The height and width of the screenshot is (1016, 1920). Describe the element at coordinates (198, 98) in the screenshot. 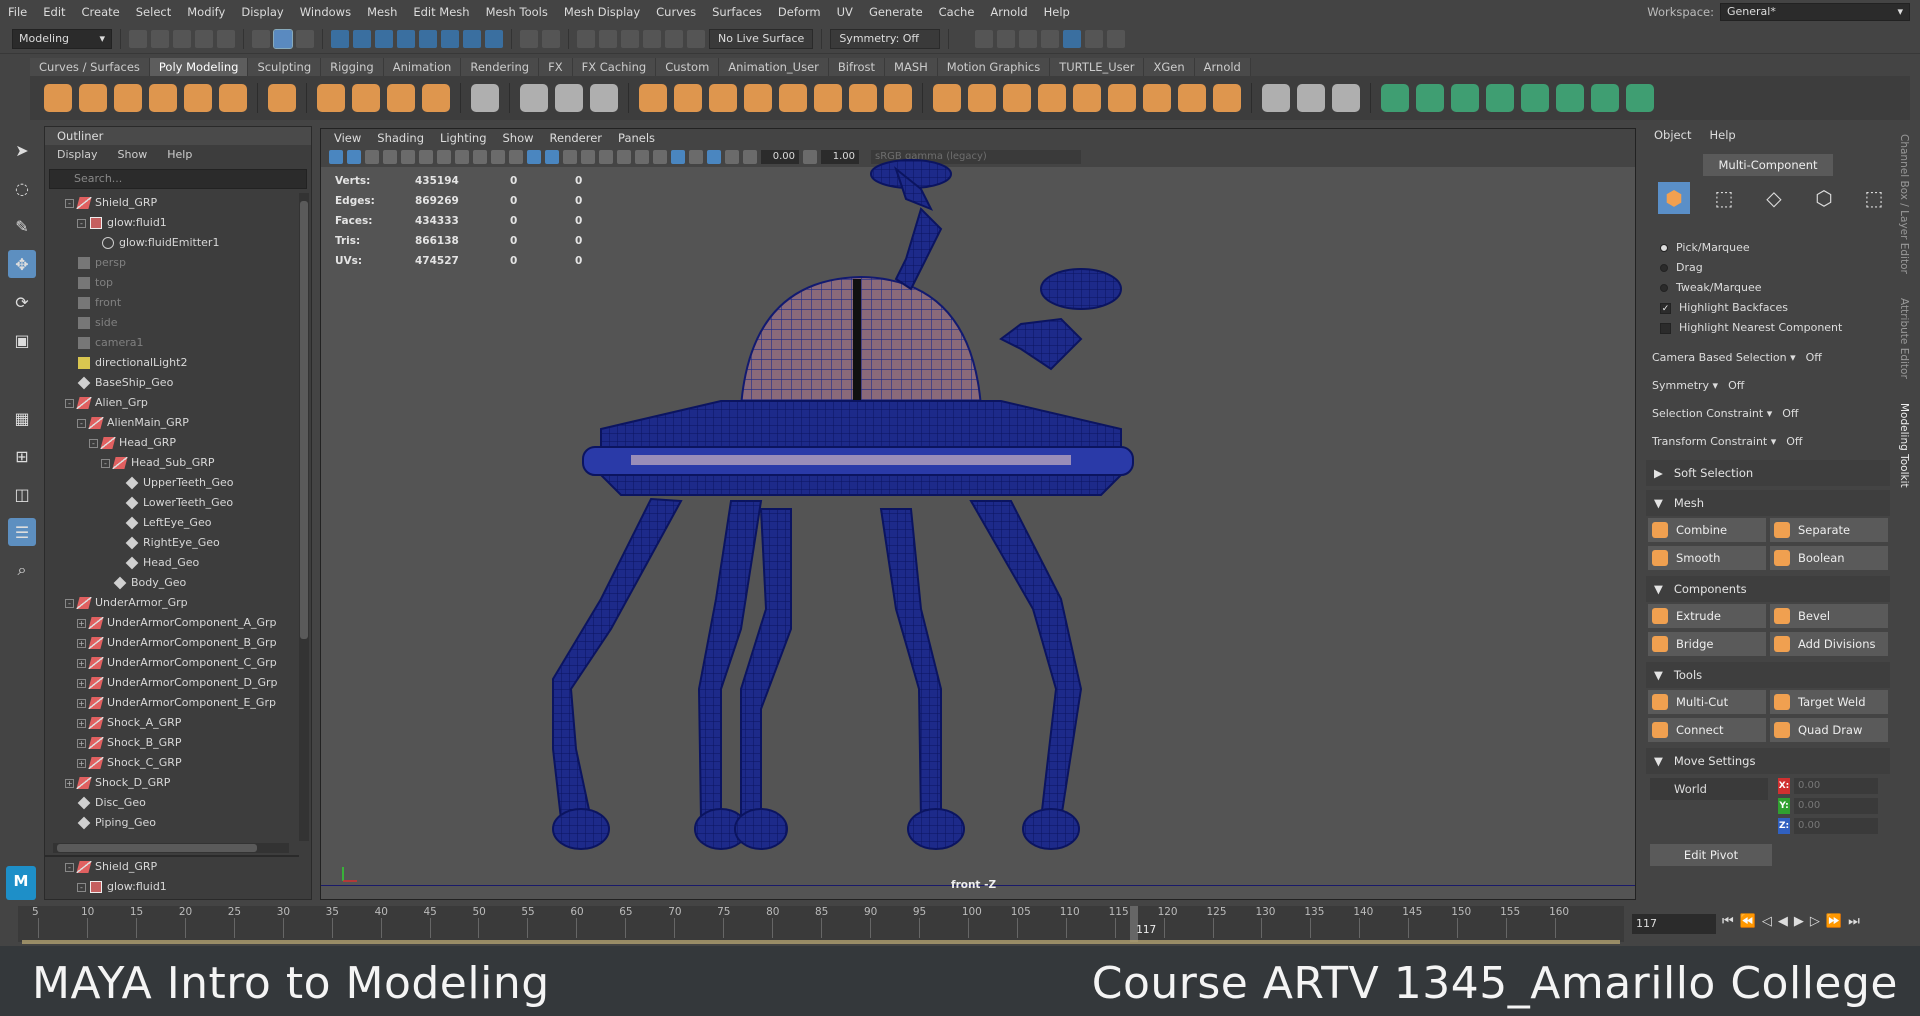

I see `poly-plane-icon` at that location.